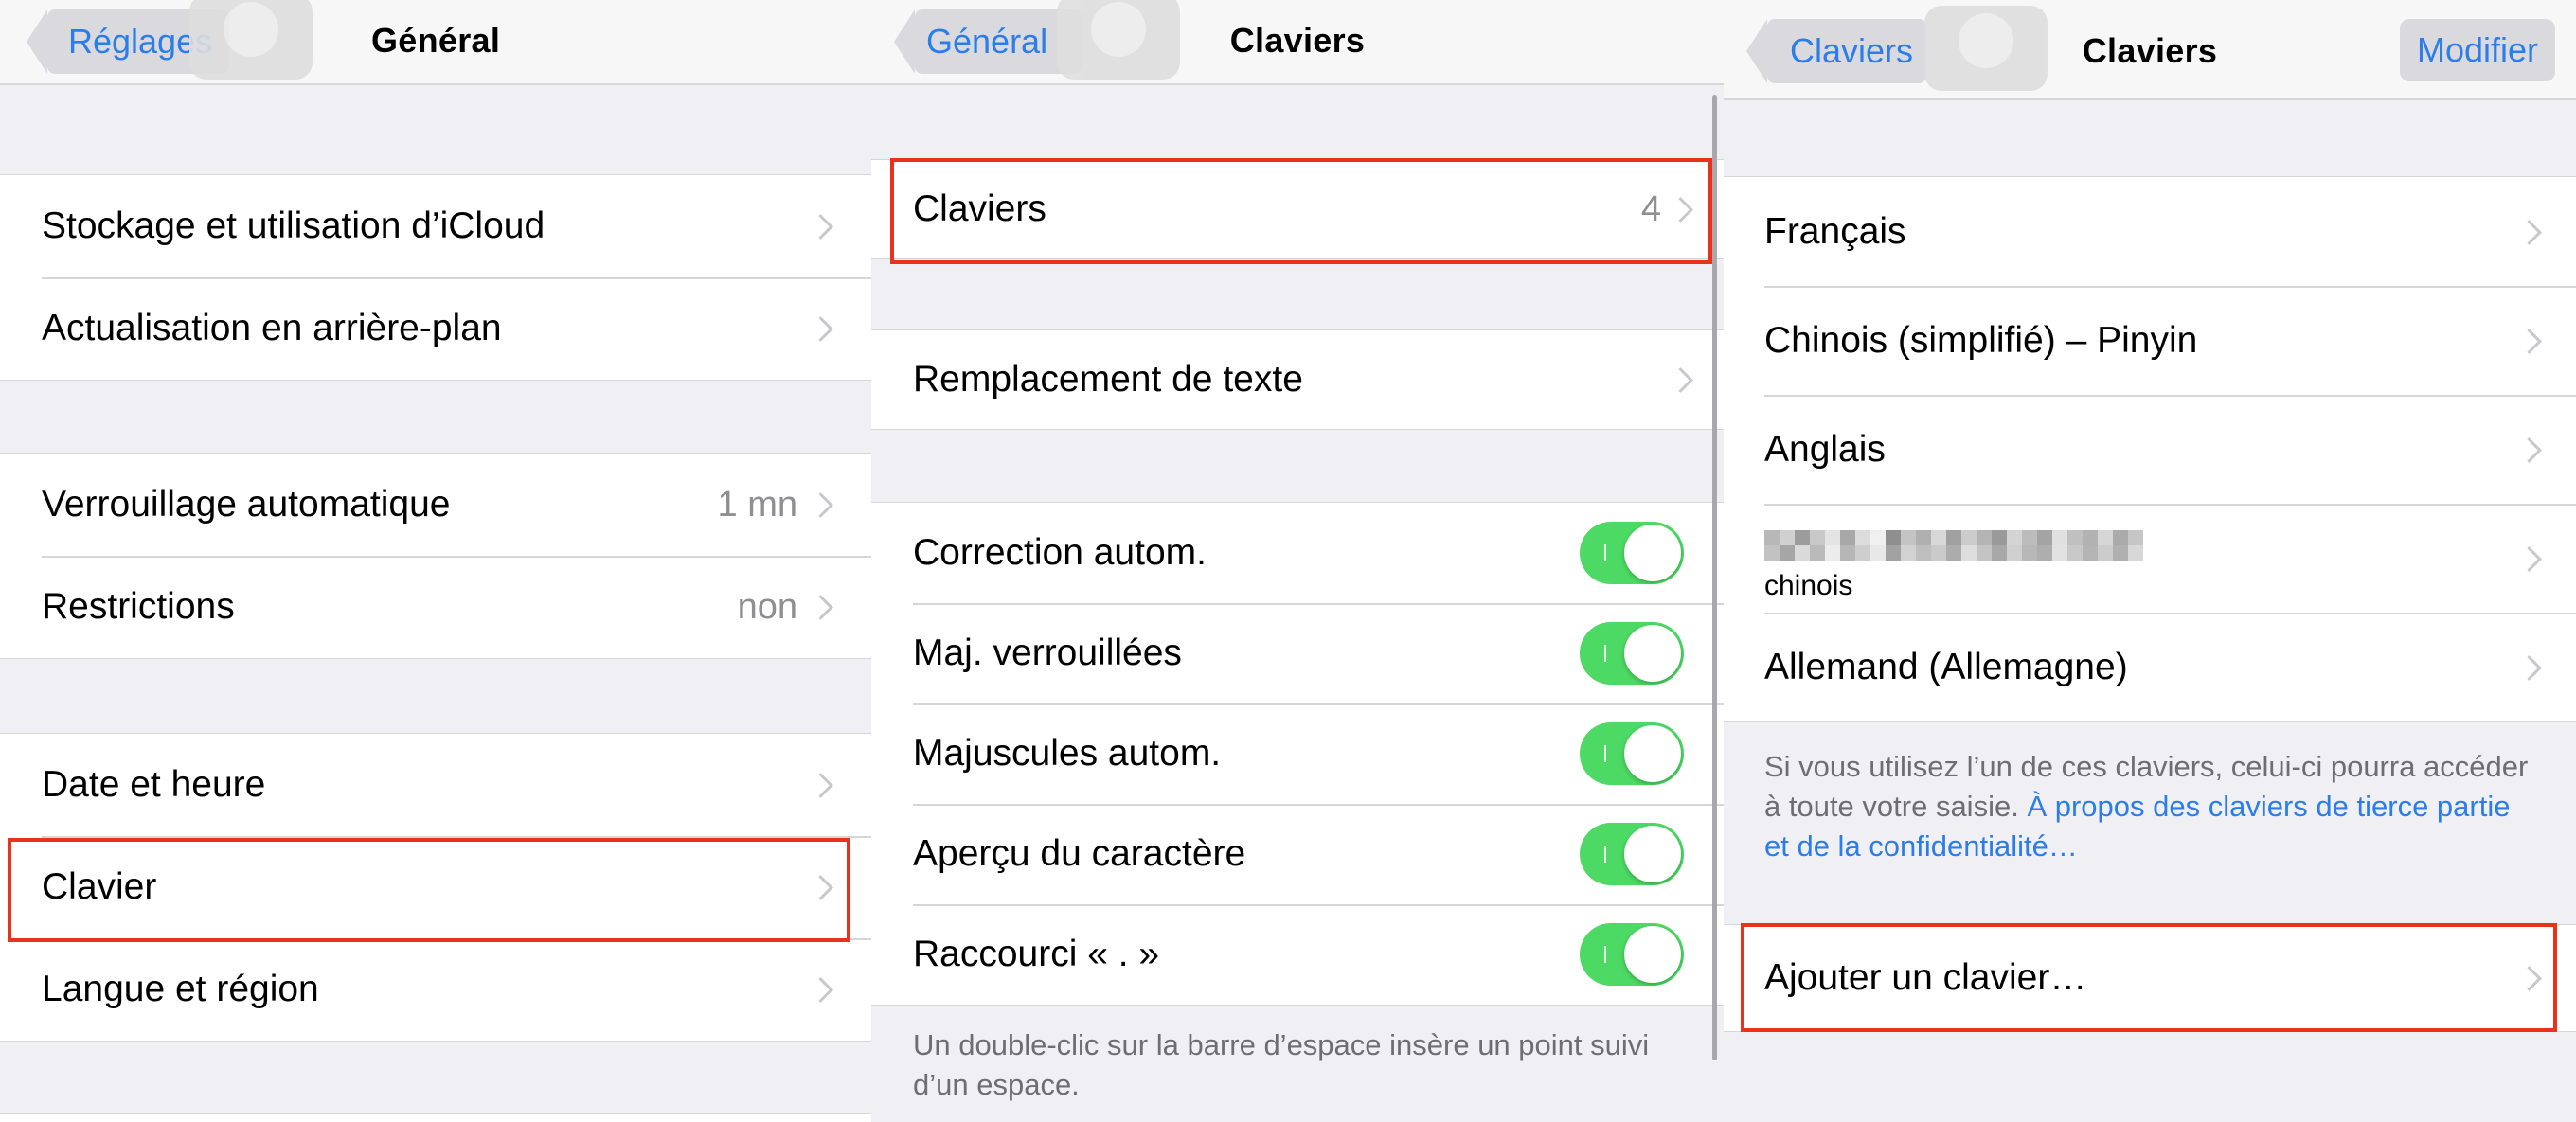 This screenshot has width=2576, height=1122. Describe the element at coordinates (1297, 653) in the screenshot. I see `row-caps-lock: Maj. verrouillées` at that location.